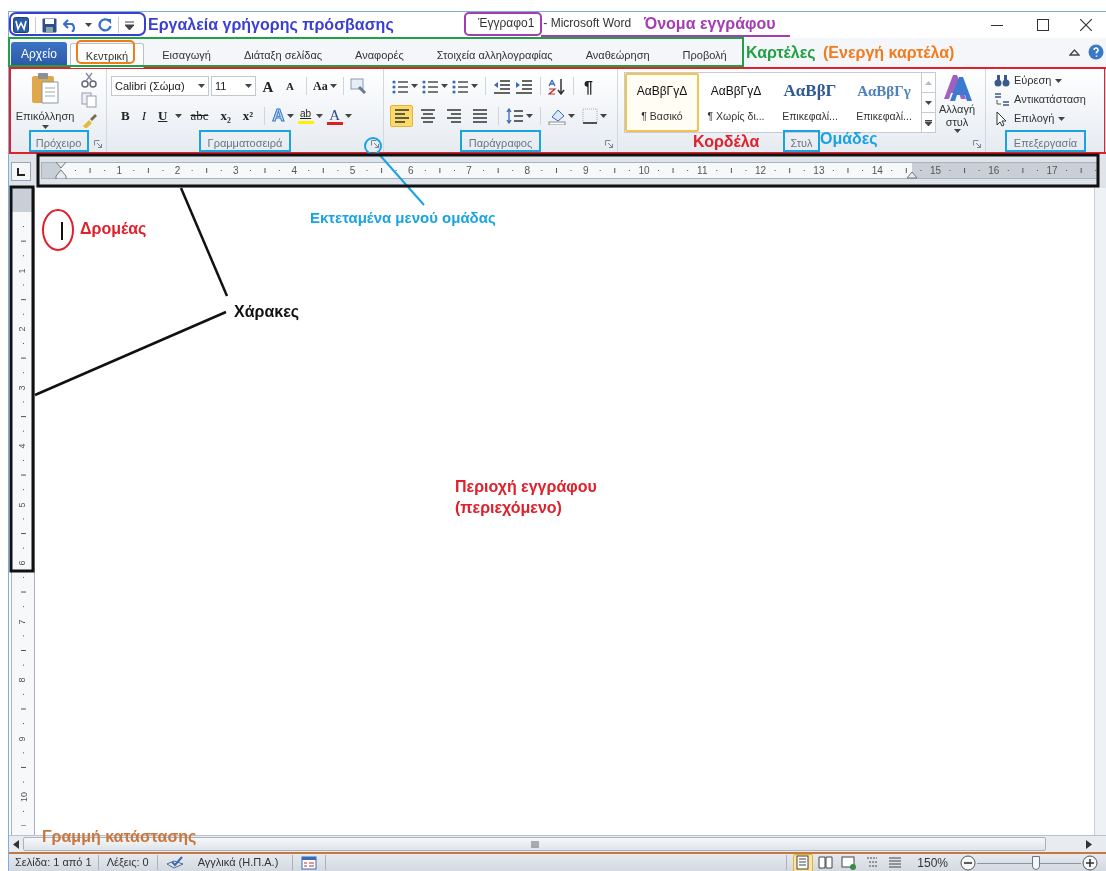 The width and height of the screenshot is (1106, 871). Describe the element at coordinates (325, 86) in the screenshot. I see `change-case-button: Aa` at that location.